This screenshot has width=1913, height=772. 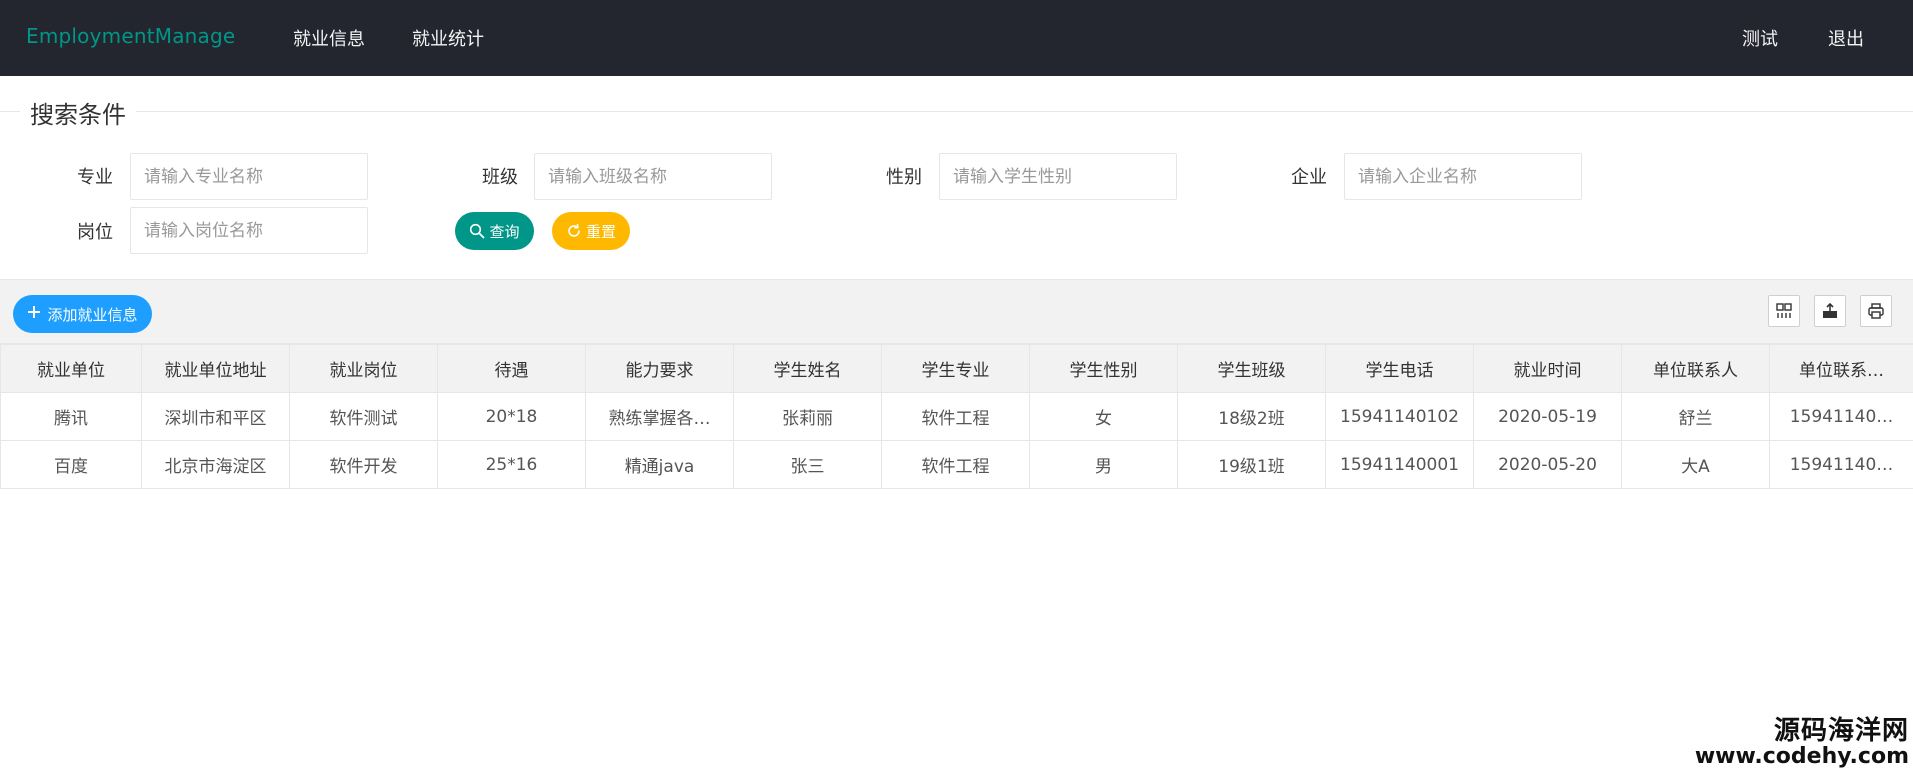 I want to click on company-label: 企业, so click(x=1309, y=177).